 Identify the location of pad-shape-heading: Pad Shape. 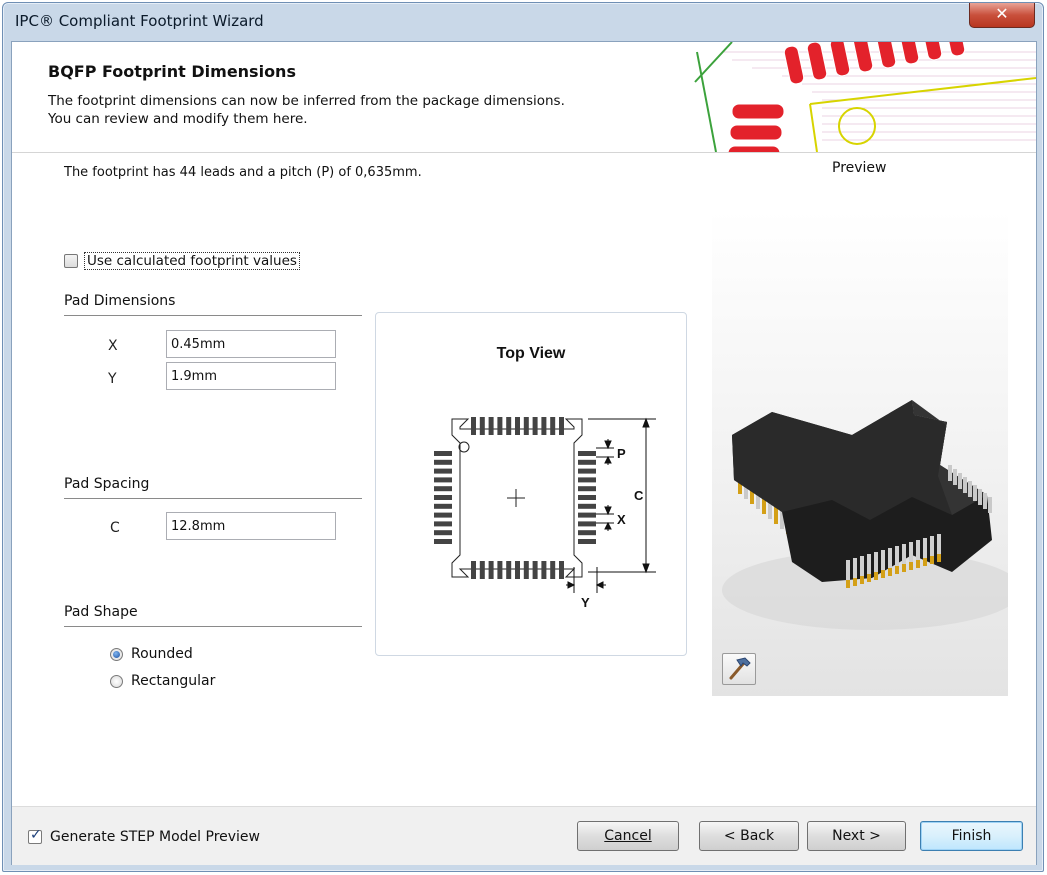
(213, 615).